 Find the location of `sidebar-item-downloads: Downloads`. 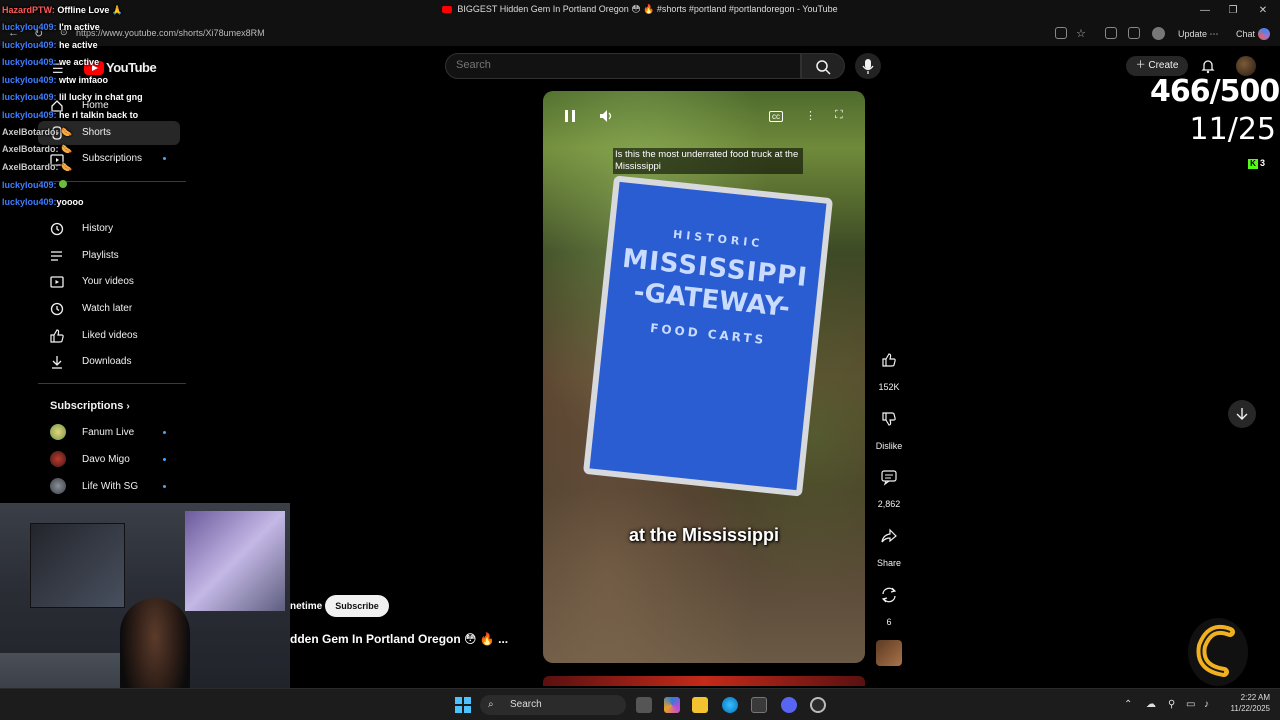

sidebar-item-downloads: Downloads is located at coordinates (109, 362).